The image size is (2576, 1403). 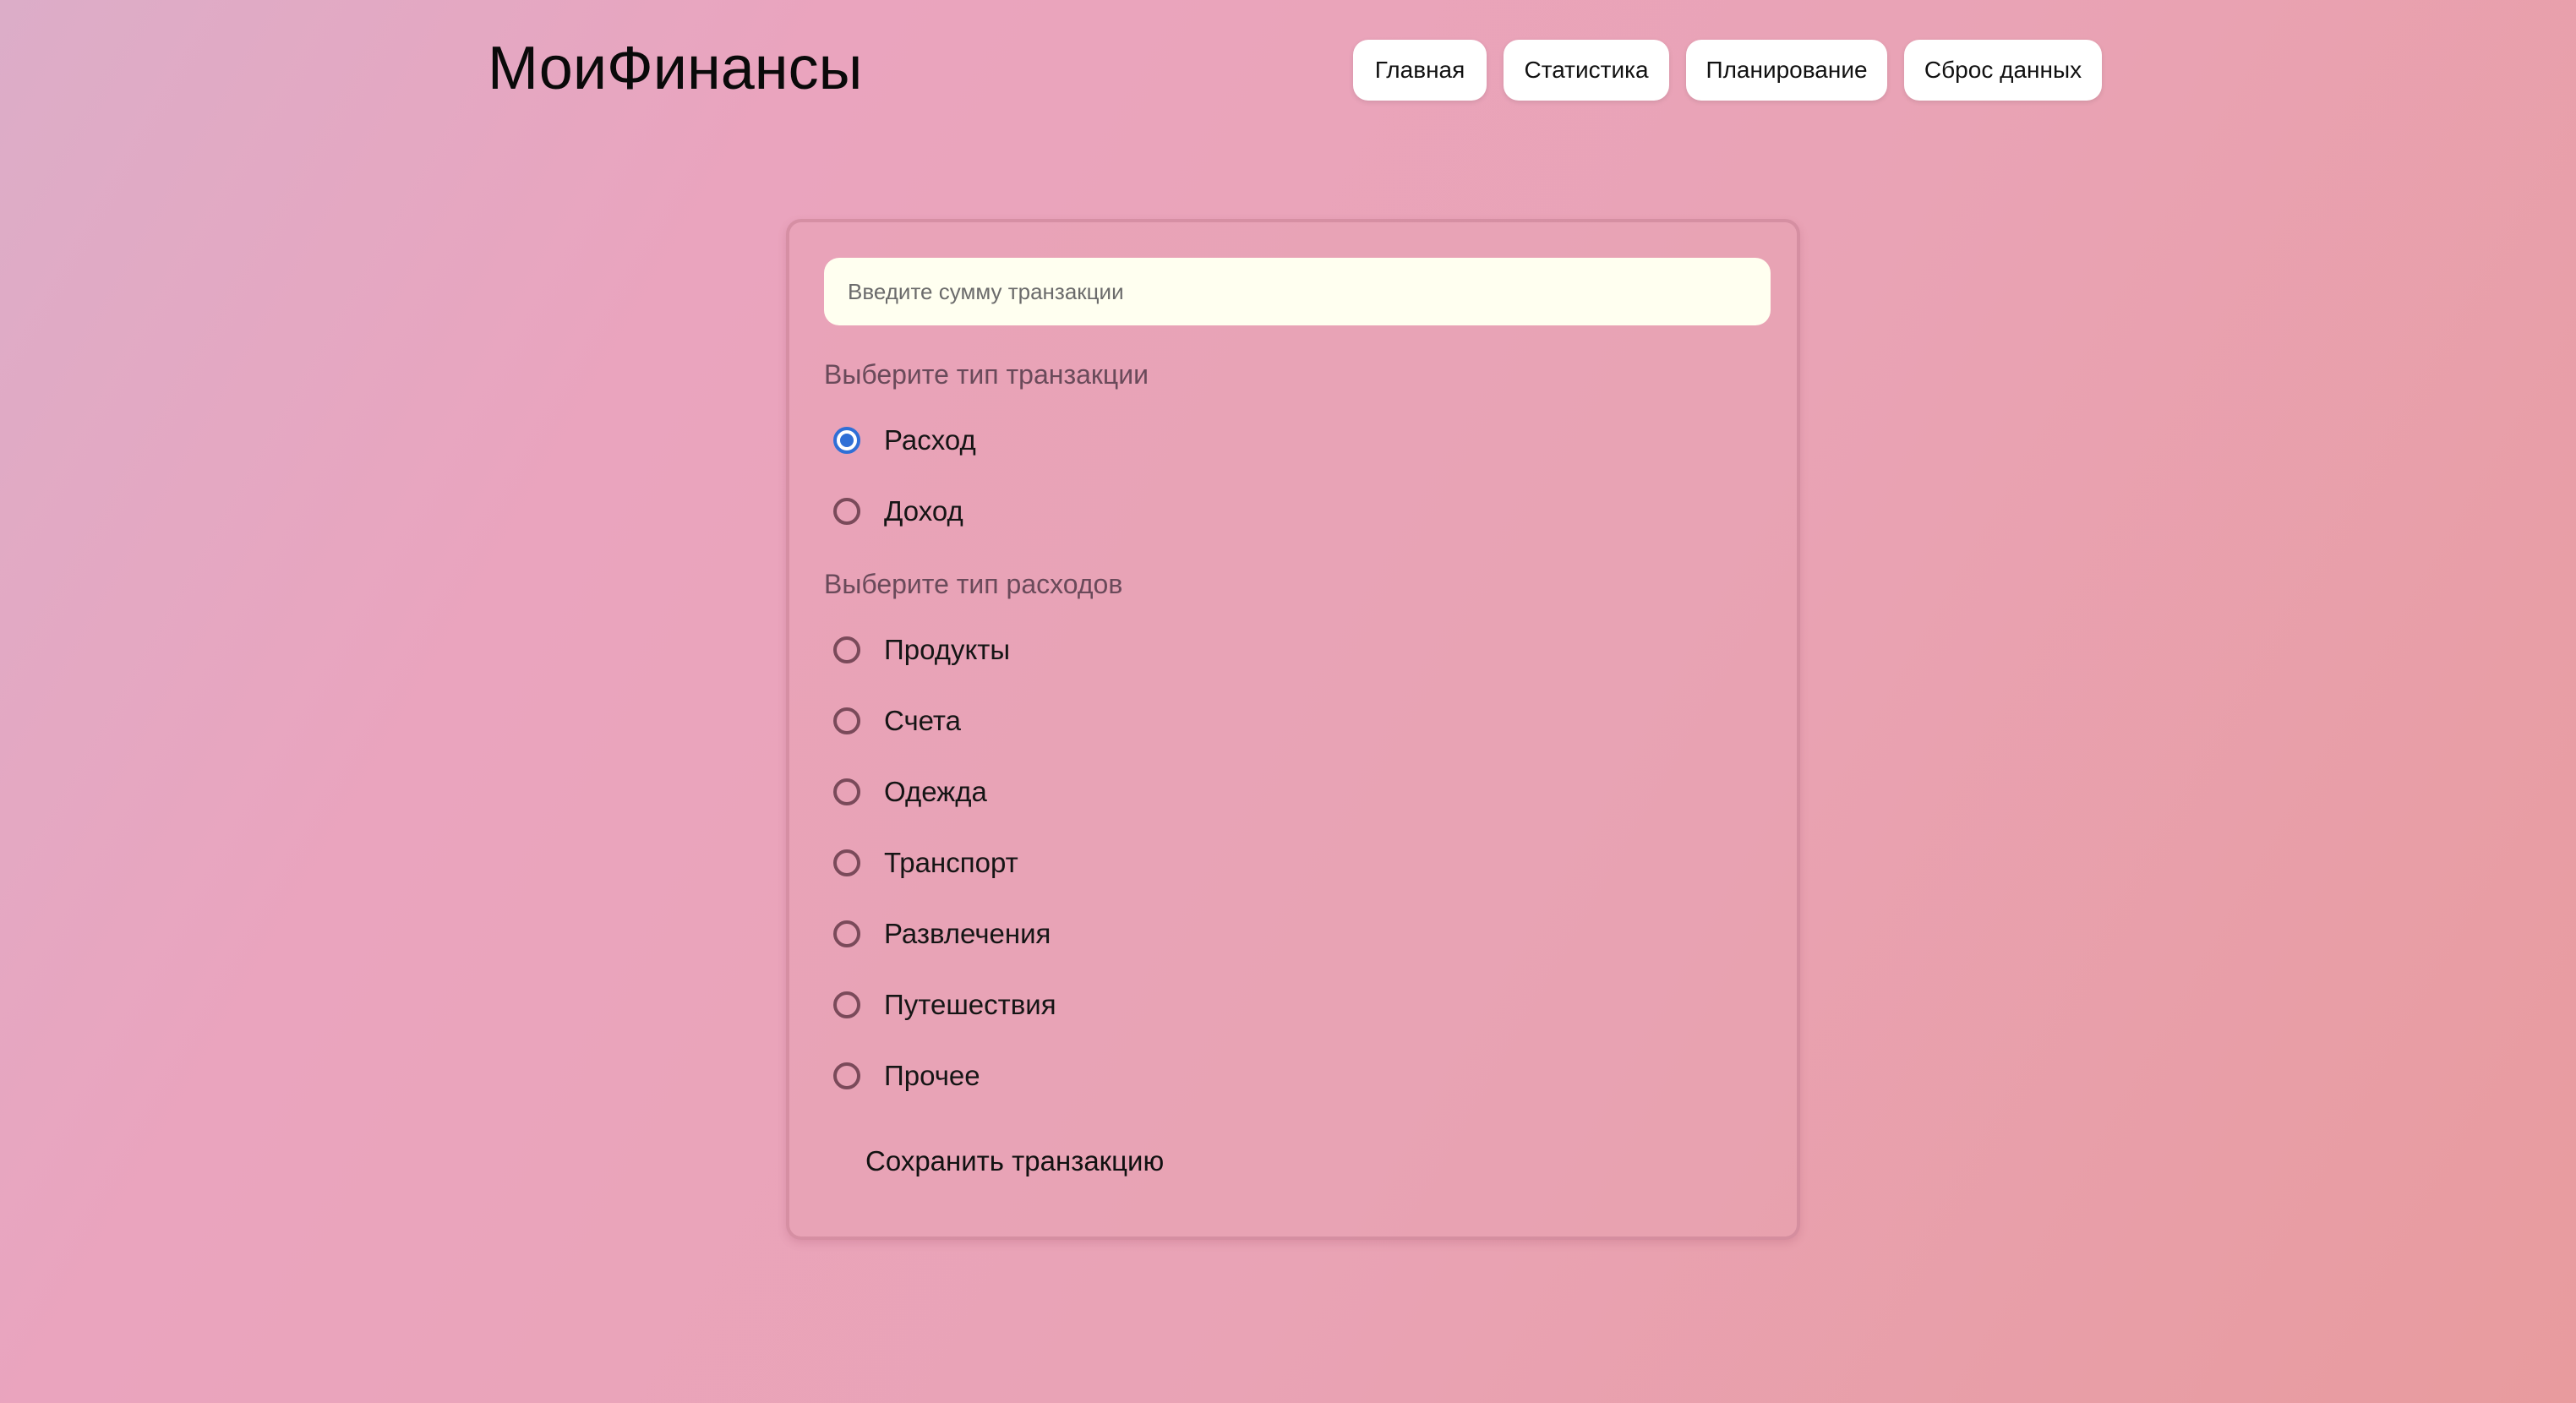 I want to click on nav-reset-data-button: Сброс данных, so click(x=2003, y=71).